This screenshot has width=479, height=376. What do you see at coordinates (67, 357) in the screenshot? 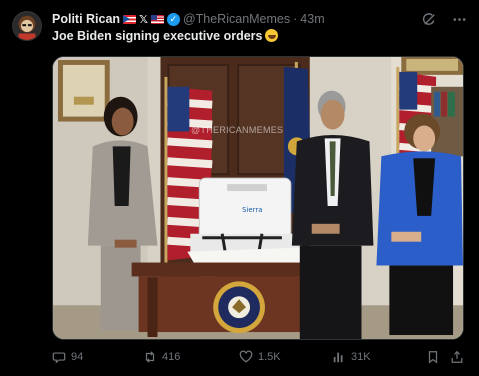
I see `reply-button: 94` at bounding box center [67, 357].